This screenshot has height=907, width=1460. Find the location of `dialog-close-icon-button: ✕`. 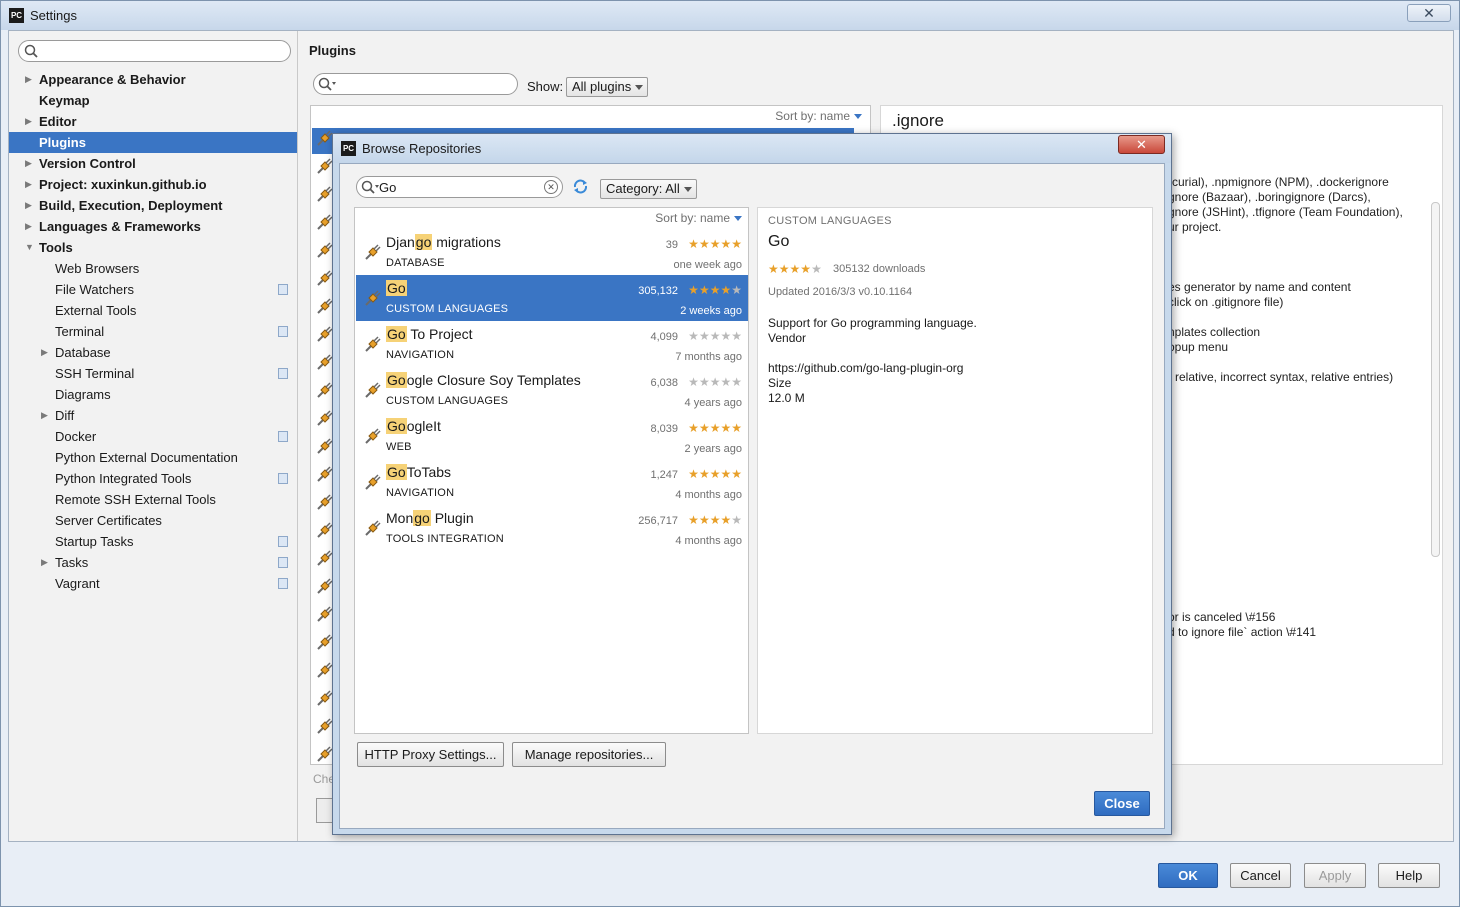

dialog-close-icon-button: ✕ is located at coordinates (1141, 144).